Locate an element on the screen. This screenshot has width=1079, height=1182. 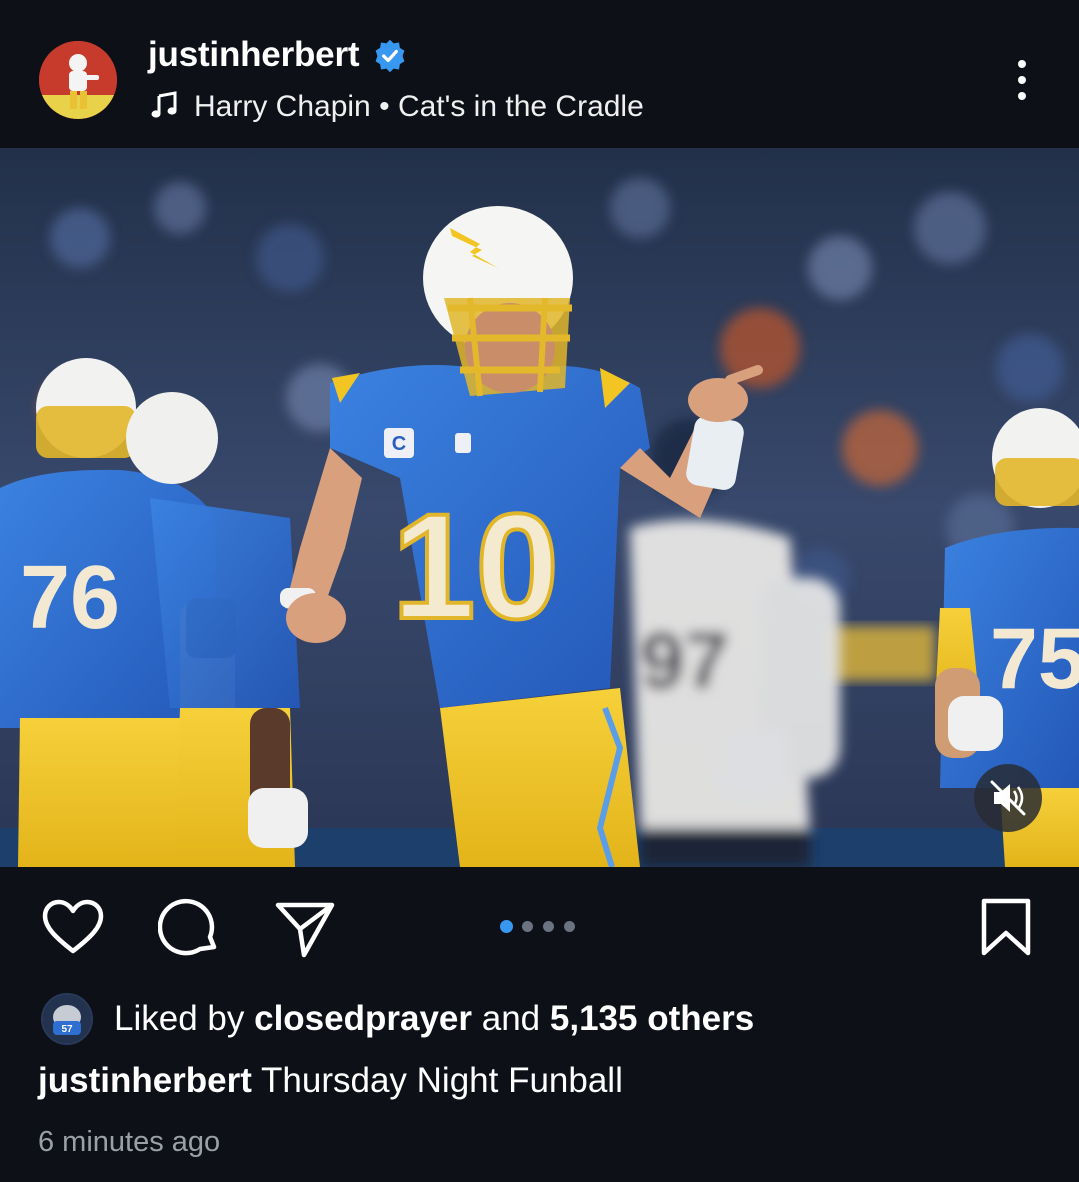
heart-icon is located at coordinates (73, 929).